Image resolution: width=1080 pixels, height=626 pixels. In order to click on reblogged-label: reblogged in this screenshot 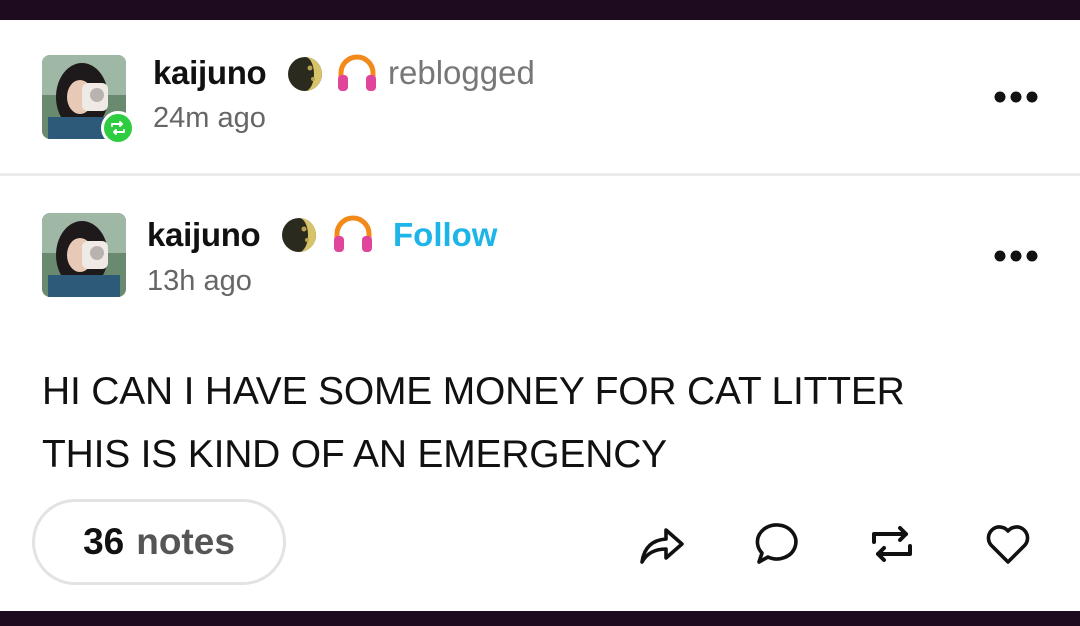, I will do `click(461, 72)`.